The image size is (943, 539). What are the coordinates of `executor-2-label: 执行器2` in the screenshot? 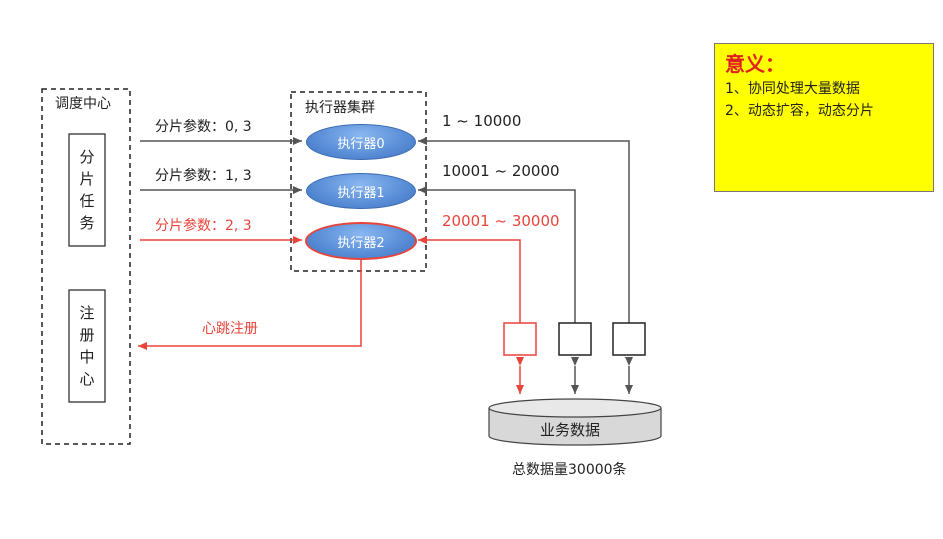 It's located at (361, 243).